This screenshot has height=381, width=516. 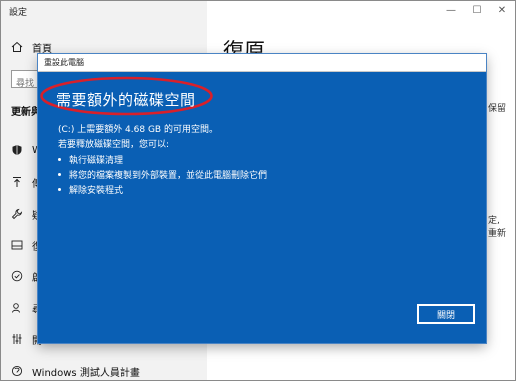 I want to click on list-item: 執行磁碟清理, so click(x=90, y=159).